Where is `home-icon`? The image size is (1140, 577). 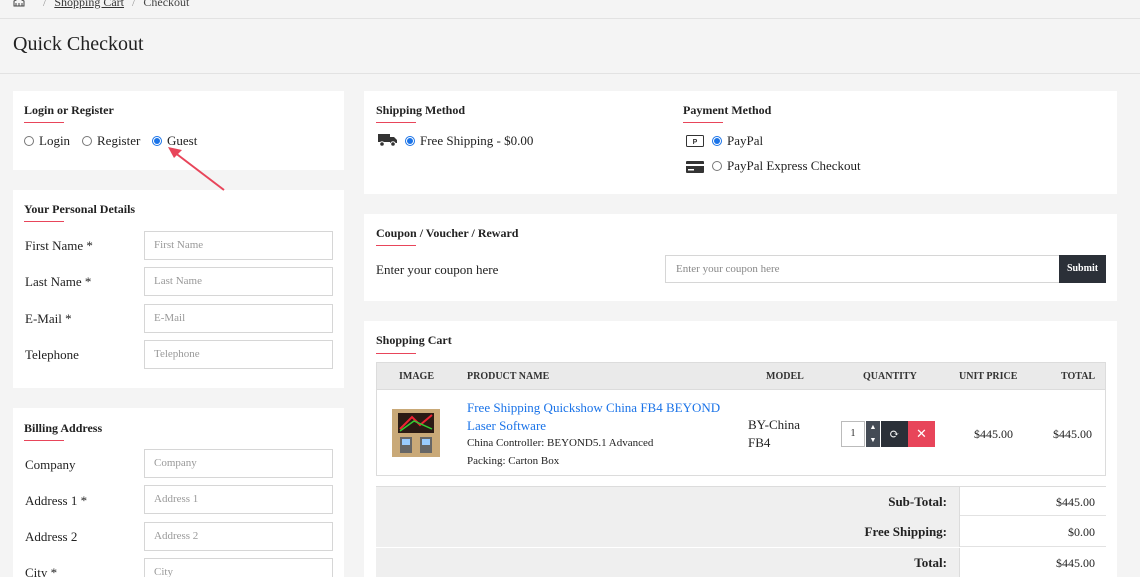 home-icon is located at coordinates (19, 3).